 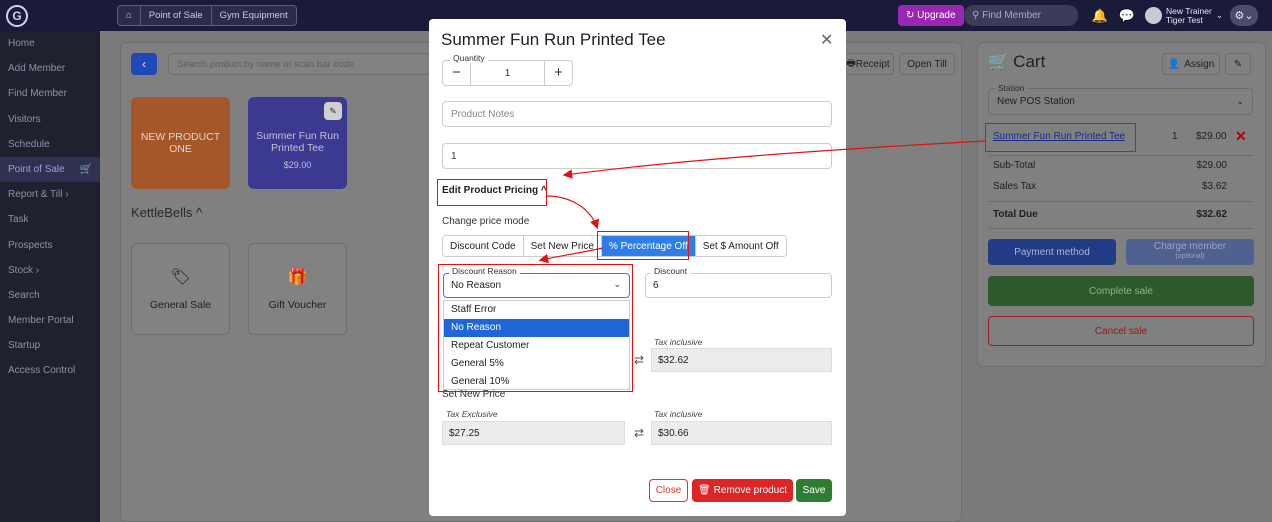 I want to click on close-button: Close, so click(x=668, y=490).